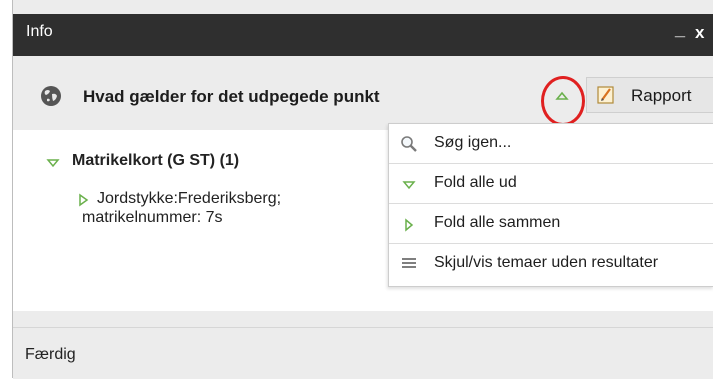 The width and height of the screenshot is (713, 379). I want to click on menu-item-label: Fold alle sammen, so click(497, 222).